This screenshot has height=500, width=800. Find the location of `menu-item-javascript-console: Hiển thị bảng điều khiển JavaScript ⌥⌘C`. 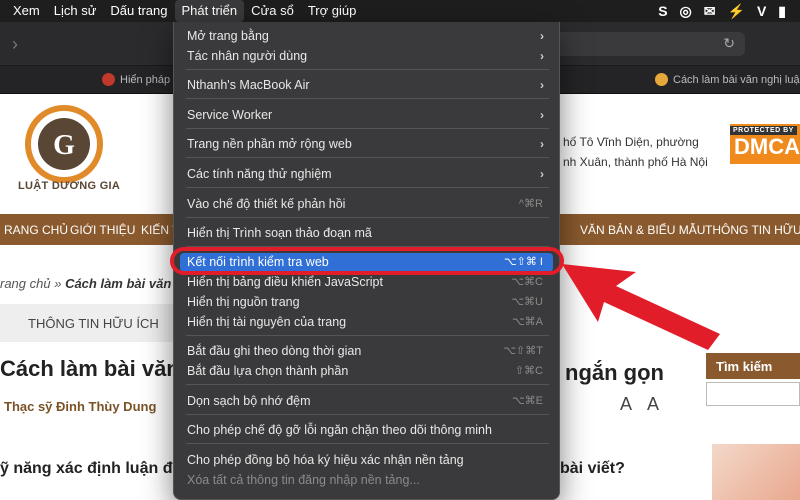

menu-item-javascript-console: Hiển thị bảng điều khiển JavaScript ⌥⌘C is located at coordinates (366, 282).